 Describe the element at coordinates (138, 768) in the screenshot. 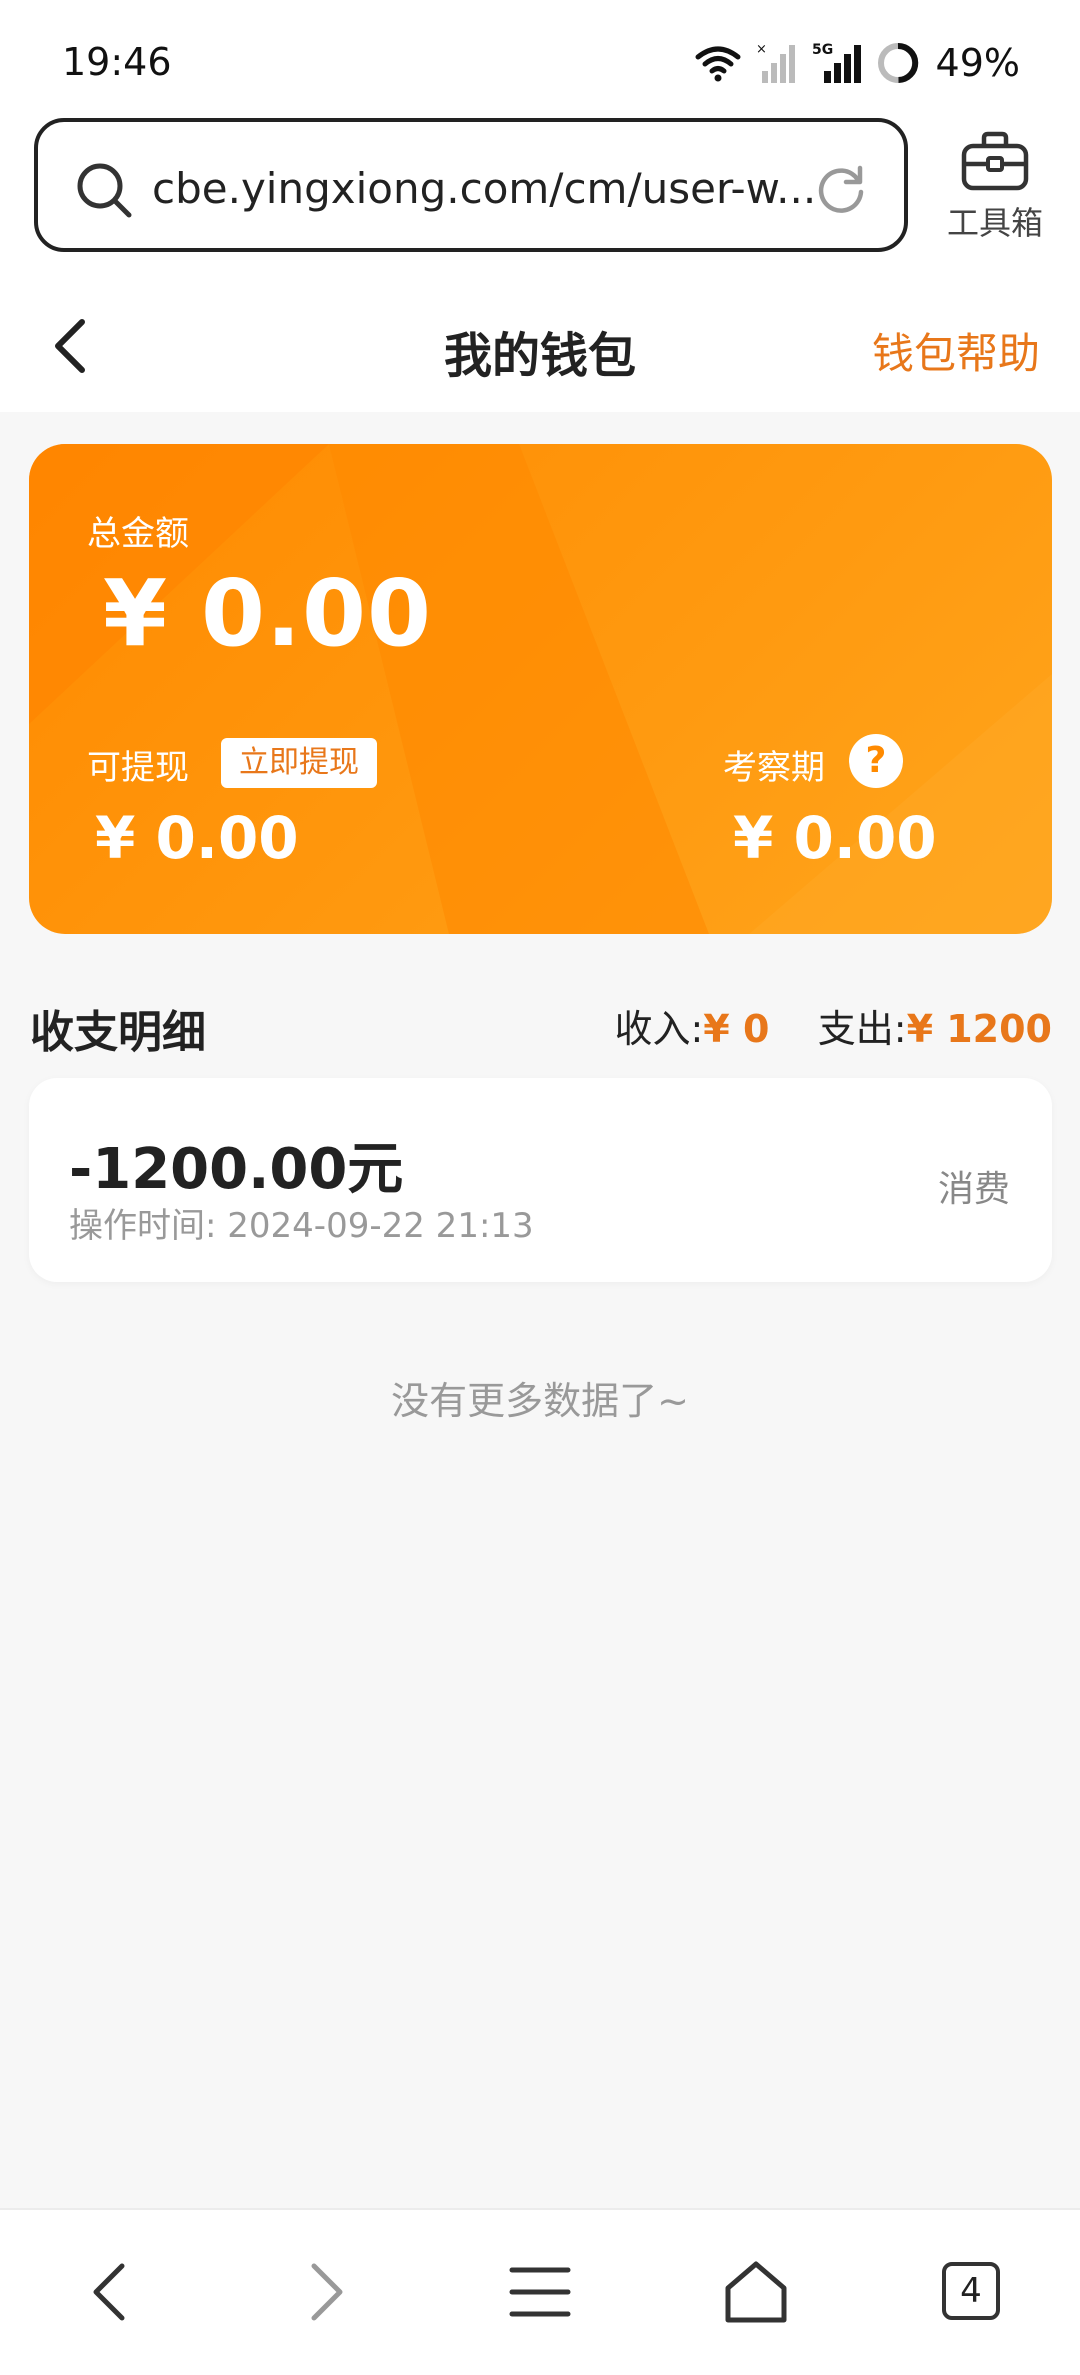

I see `withdrawable-label: 可提现` at that location.